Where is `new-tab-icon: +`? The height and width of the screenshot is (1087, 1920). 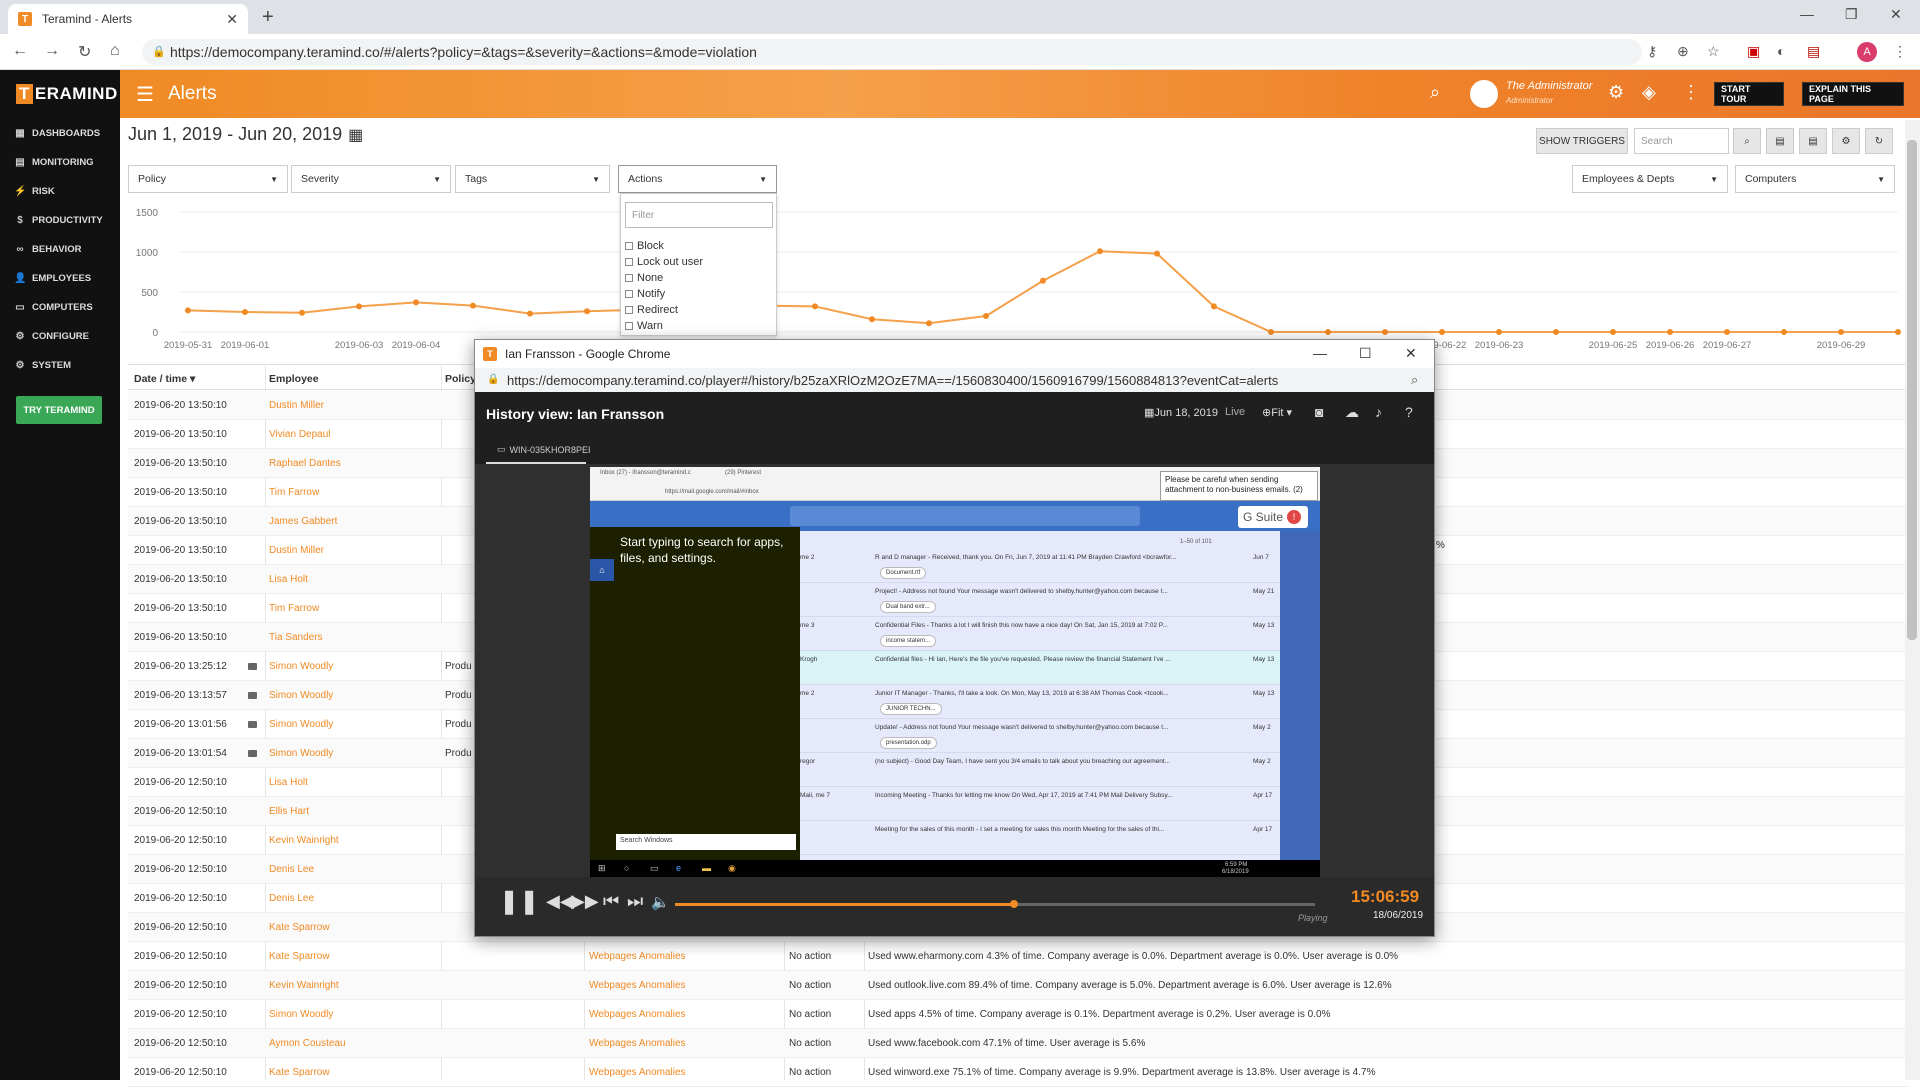
new-tab-icon: + is located at coordinates (268, 17).